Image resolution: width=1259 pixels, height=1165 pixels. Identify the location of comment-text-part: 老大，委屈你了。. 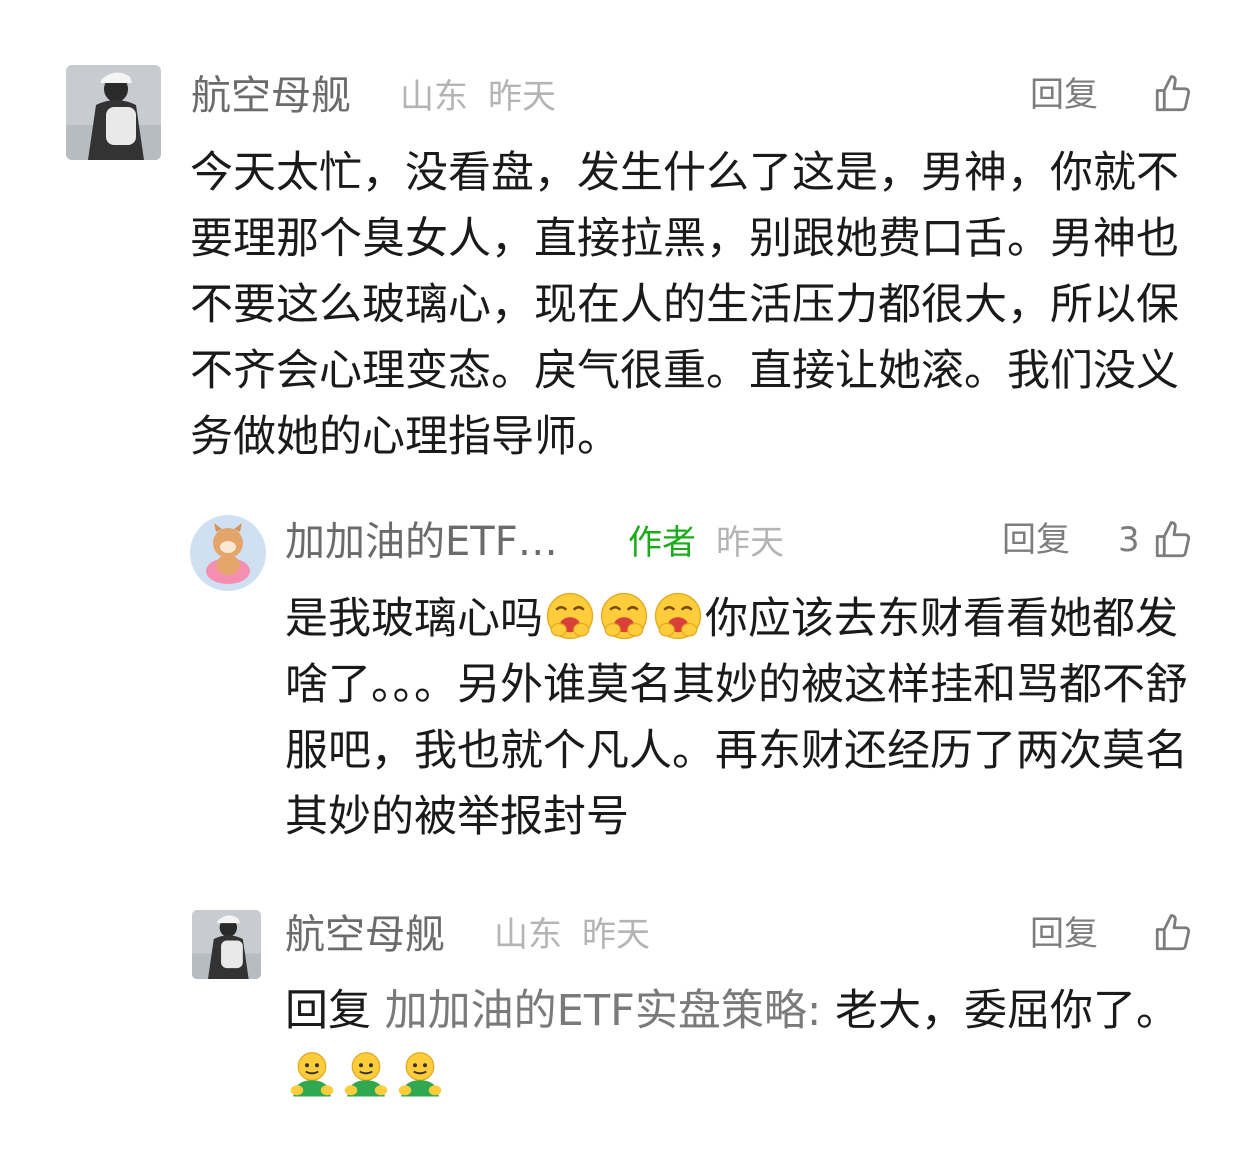
(1000, 1011).